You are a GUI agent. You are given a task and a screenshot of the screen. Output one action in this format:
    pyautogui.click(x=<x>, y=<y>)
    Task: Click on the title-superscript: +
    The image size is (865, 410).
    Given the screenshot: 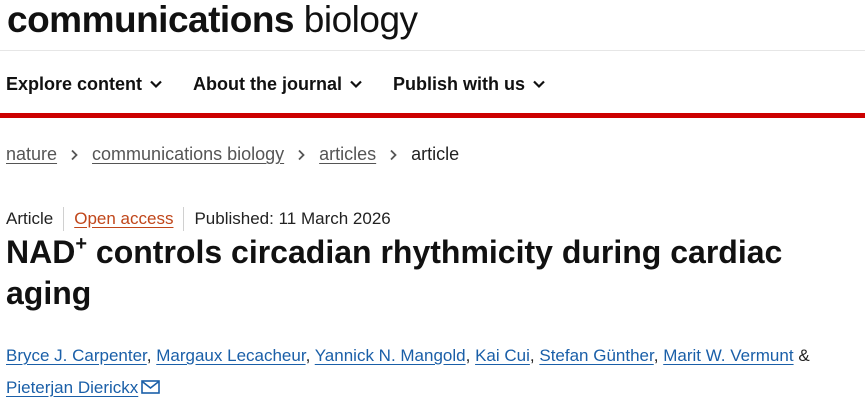 What is the action you would take?
    pyautogui.click(x=81, y=244)
    